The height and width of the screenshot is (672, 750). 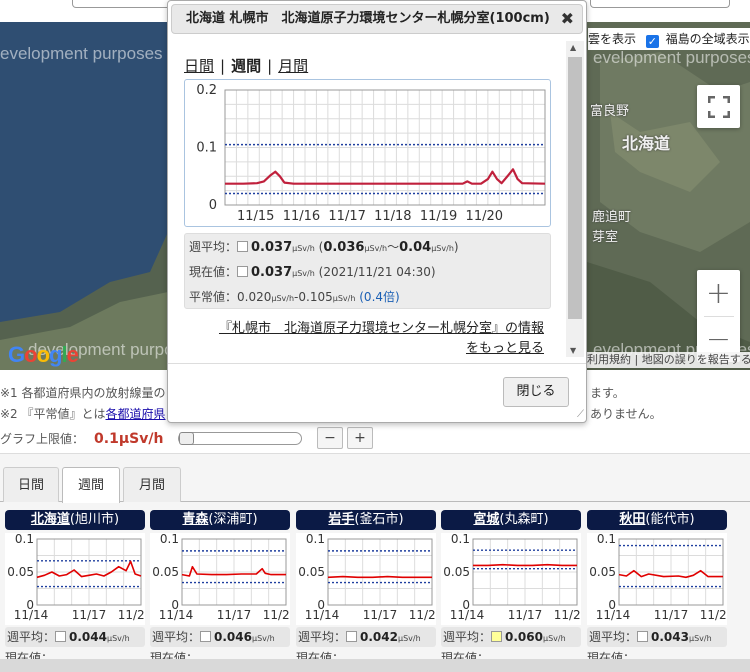 What do you see at coordinates (213, 205) in the screenshot?
I see `y-tick-label: 0` at bounding box center [213, 205].